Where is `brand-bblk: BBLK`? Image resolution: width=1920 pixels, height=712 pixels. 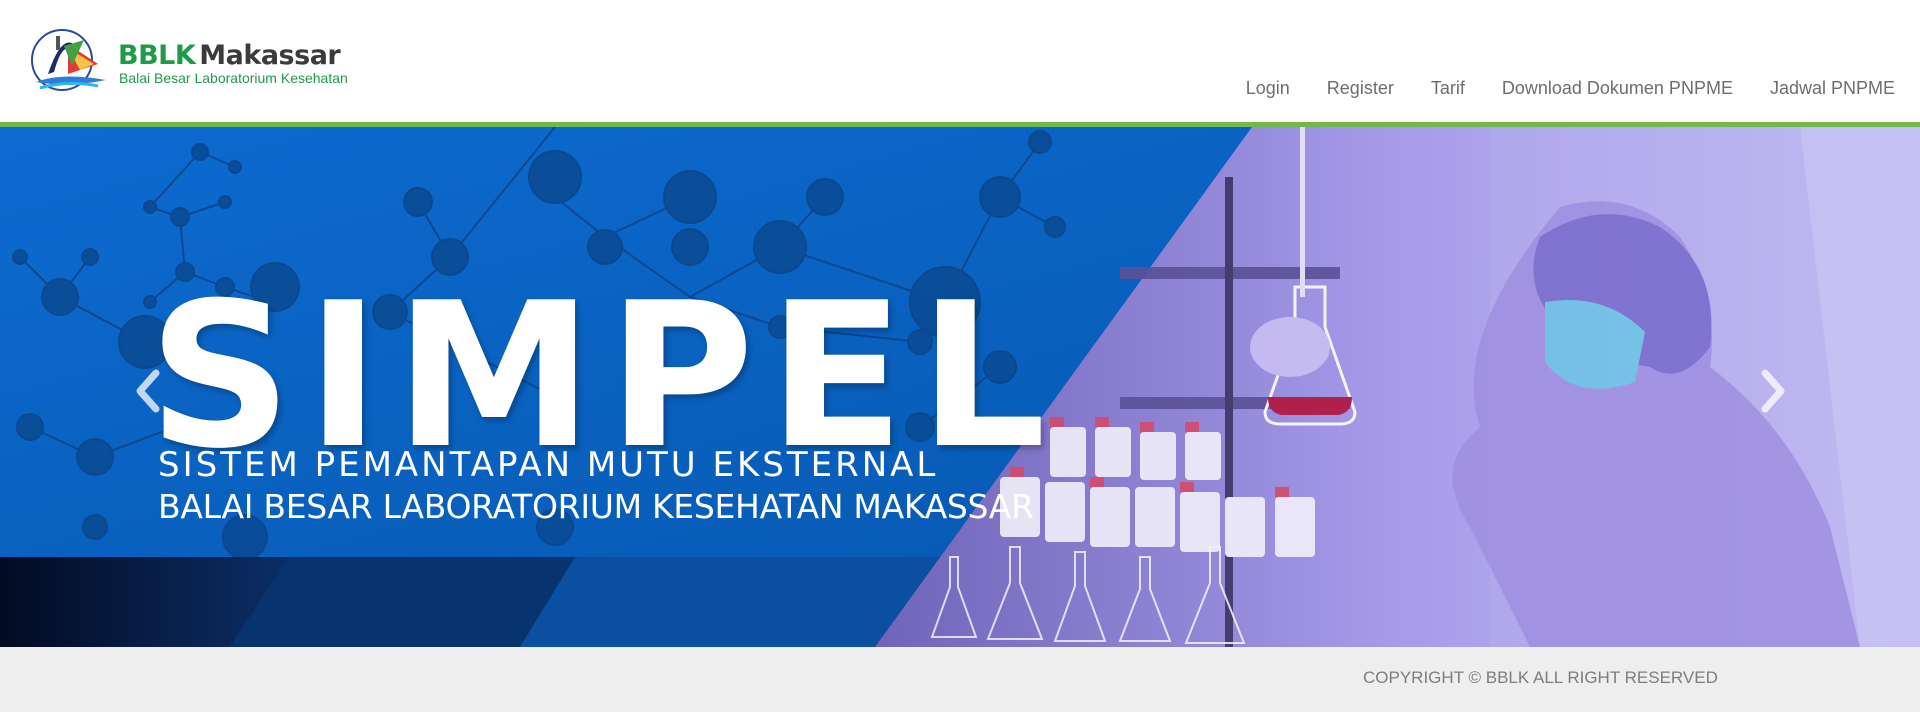 brand-bblk: BBLK is located at coordinates (157, 55).